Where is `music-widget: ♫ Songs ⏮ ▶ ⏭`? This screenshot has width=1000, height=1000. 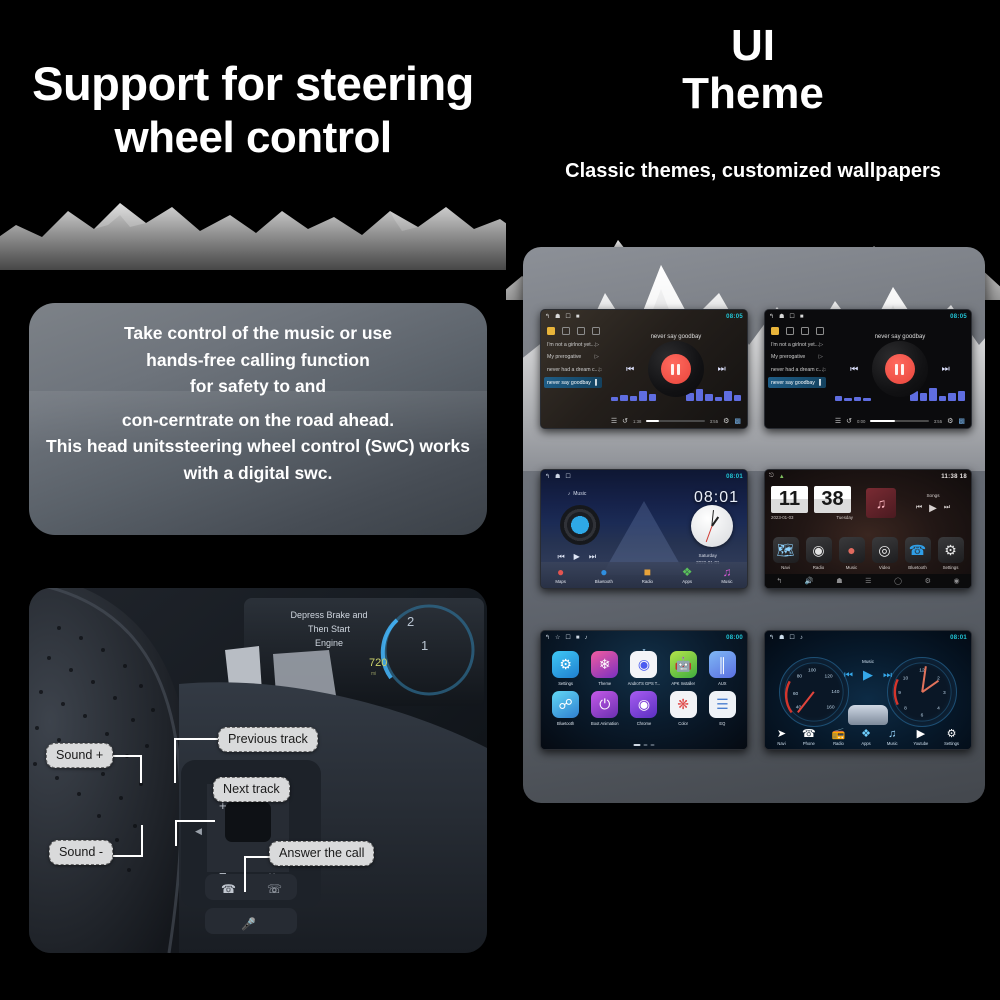
music-widget: ♫ Songs ⏮ ▶ ⏭ is located at coordinates (915, 503).